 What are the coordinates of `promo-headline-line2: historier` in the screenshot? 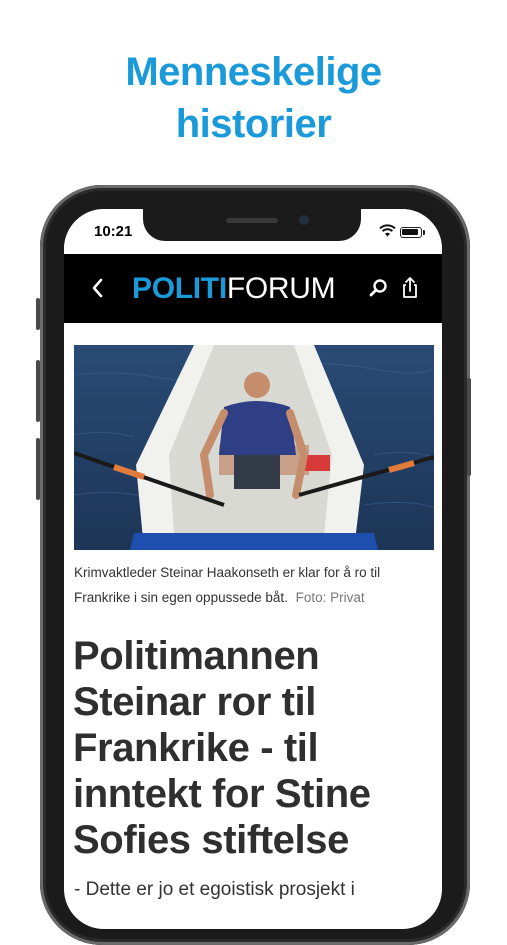 It's located at (253, 124).